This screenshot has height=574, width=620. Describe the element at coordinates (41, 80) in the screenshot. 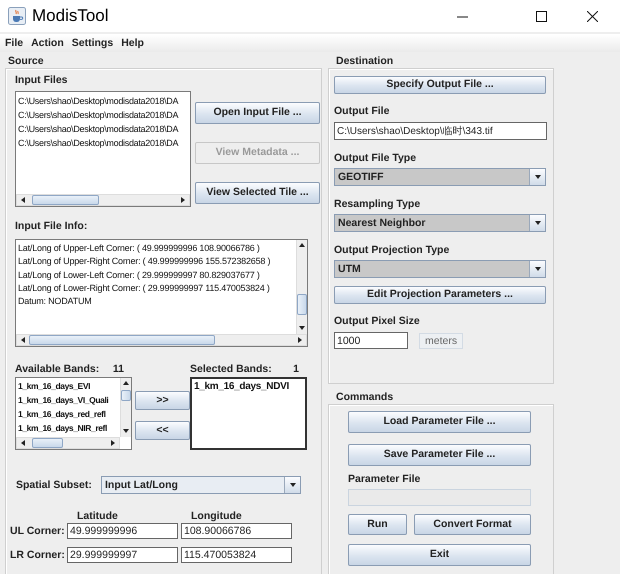

I see `list-label: Input Files` at that location.